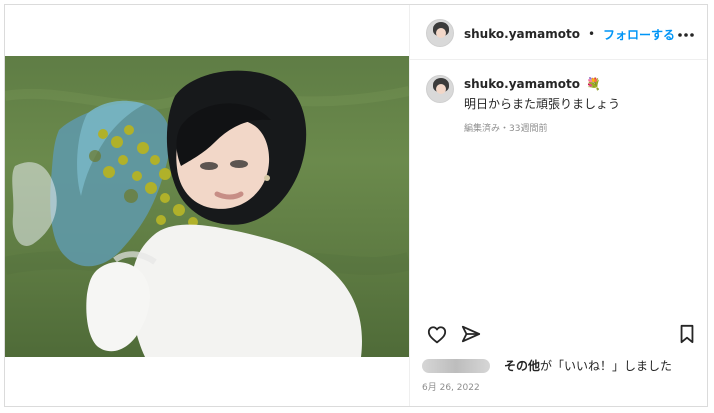 This screenshot has width=714, height=413. I want to click on heart-icon-svg, so click(437, 335).